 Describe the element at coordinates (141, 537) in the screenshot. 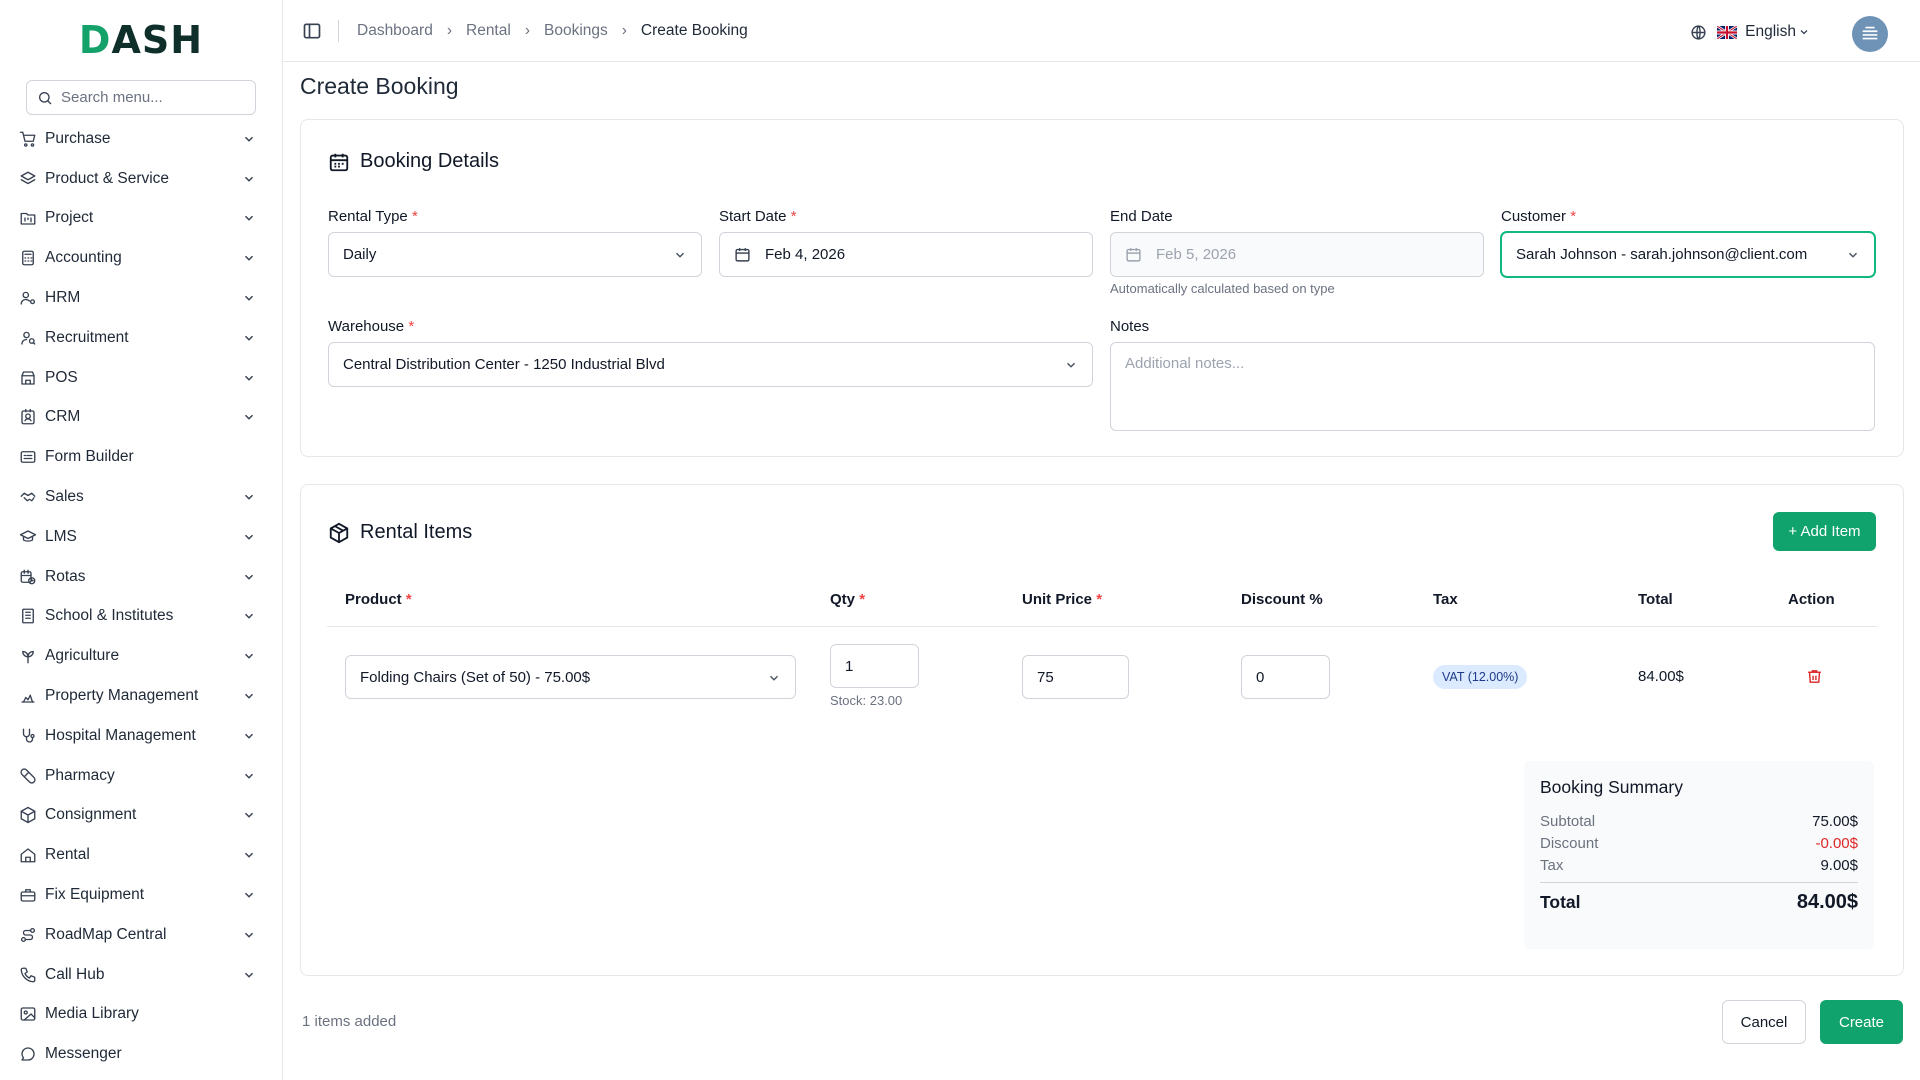

I see `sidebar-item-lms: LMS` at that location.